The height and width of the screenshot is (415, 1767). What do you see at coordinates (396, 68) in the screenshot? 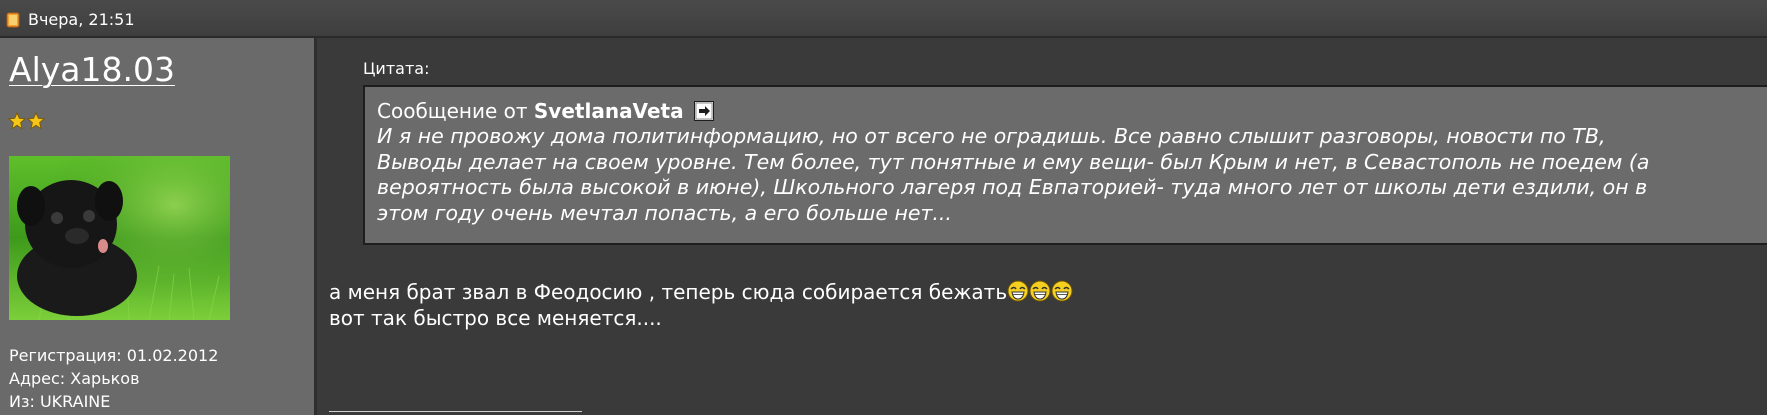
I see `quote-label: Цитата:` at bounding box center [396, 68].